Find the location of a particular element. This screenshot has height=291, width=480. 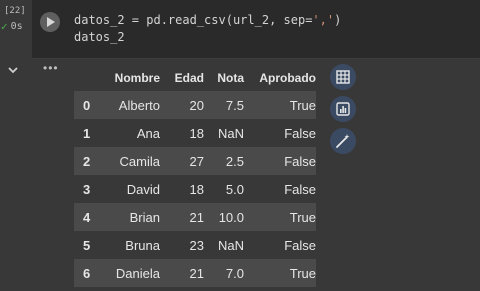

execution-count: [22] is located at coordinates (15, 11).